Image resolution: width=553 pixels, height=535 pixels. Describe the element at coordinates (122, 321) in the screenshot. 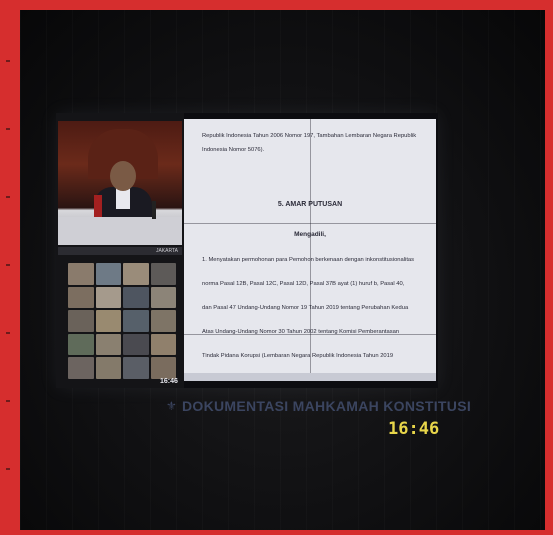

I see `participant-gallery` at that location.